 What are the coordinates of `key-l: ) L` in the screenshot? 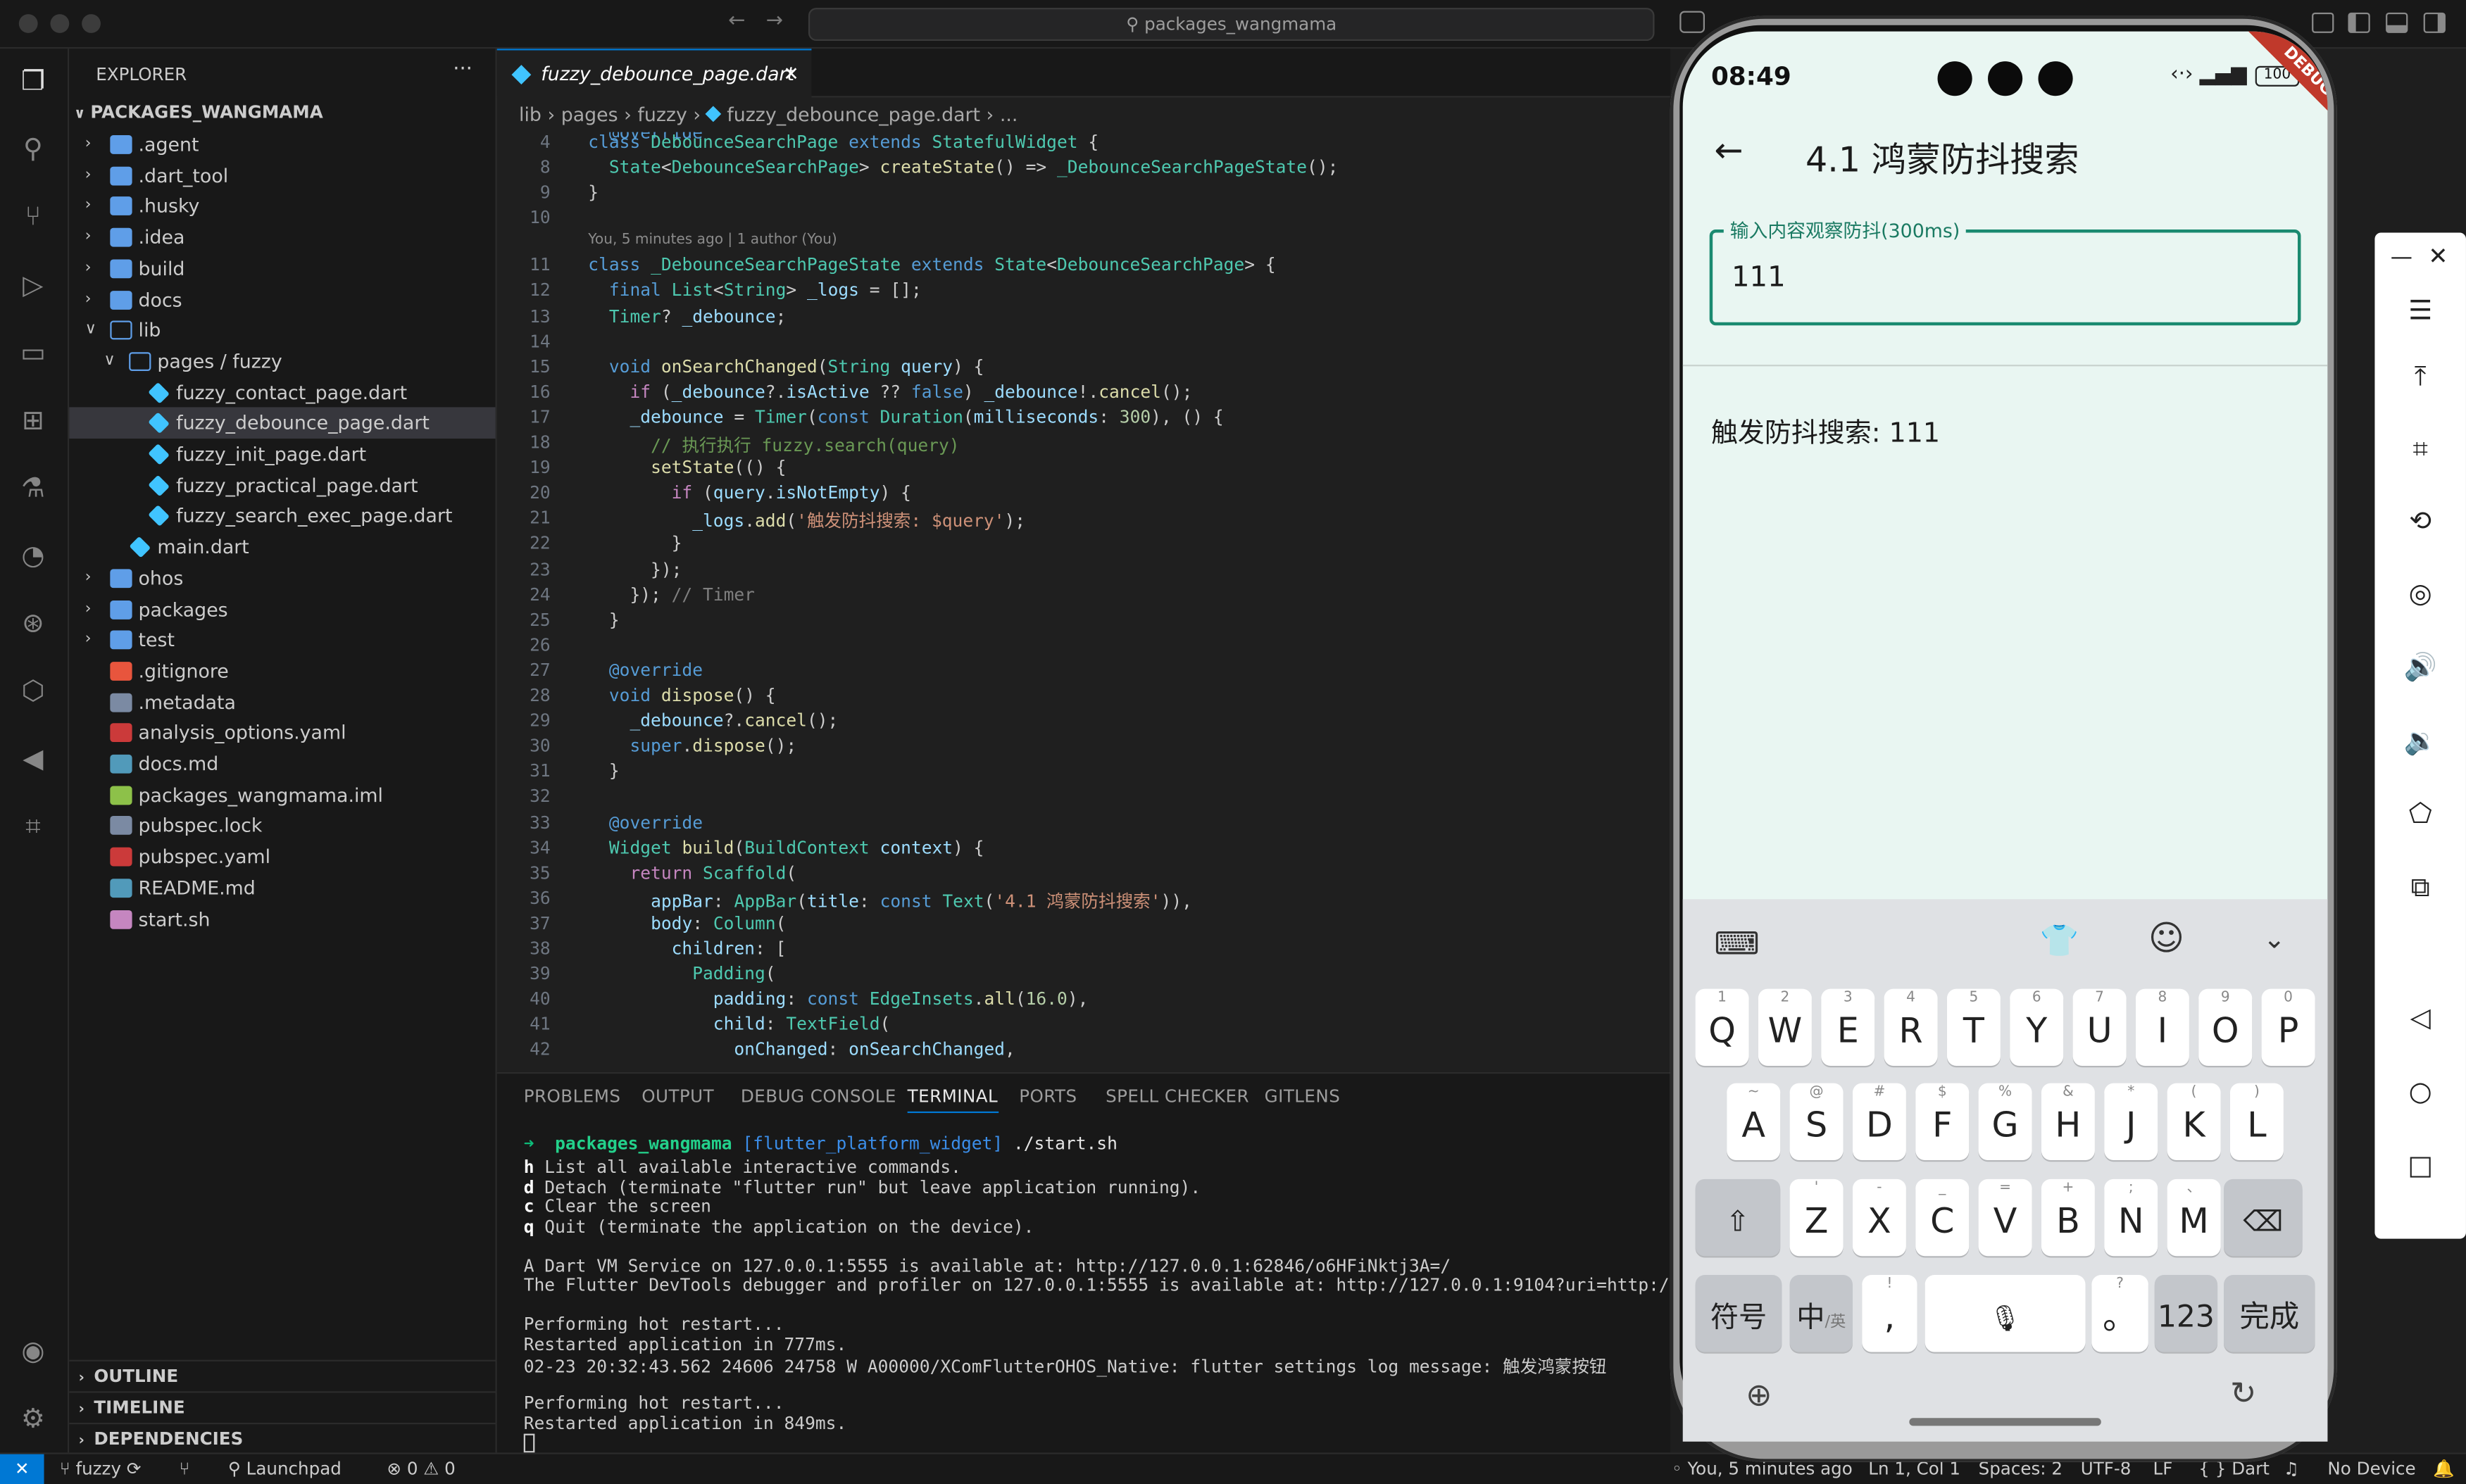 It's located at (2257, 1122).